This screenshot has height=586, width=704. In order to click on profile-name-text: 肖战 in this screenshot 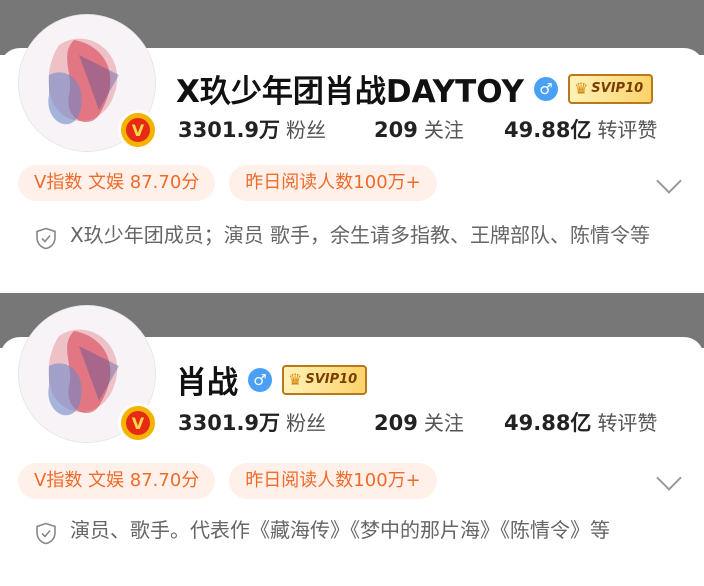, I will do `click(207, 383)`.